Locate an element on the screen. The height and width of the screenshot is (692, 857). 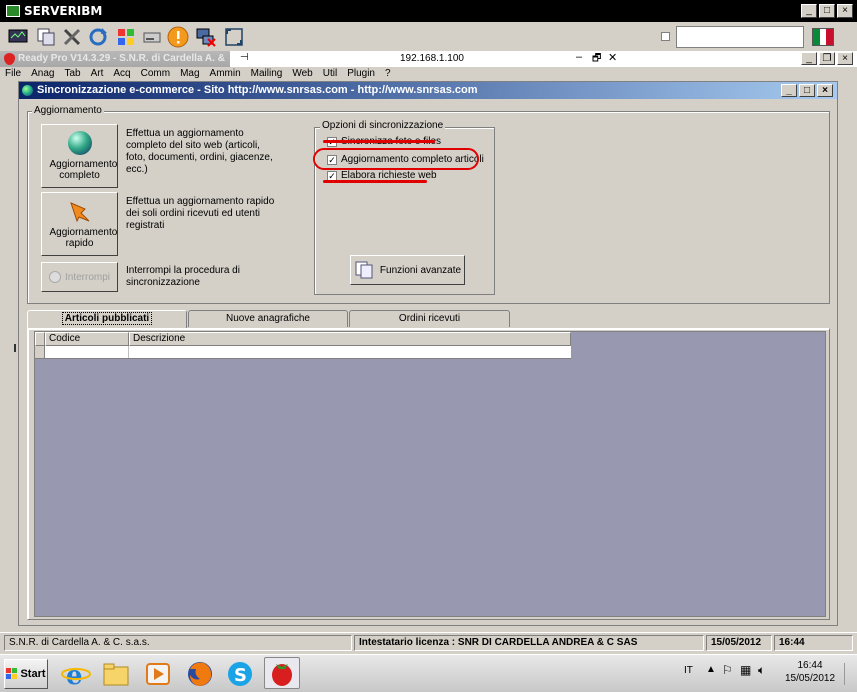
svg-text: e is located at coordinates (74, 675).